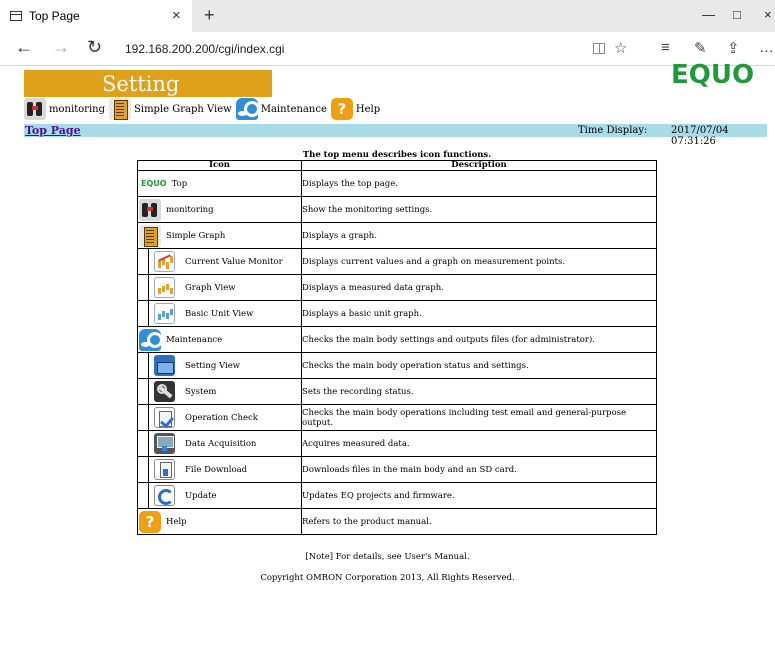 Image resolution: width=775 pixels, height=664 pixels. Describe the element at coordinates (700, 136) in the screenshot. I see `time-display-value: 2017/07/04 07:31:26` at that location.